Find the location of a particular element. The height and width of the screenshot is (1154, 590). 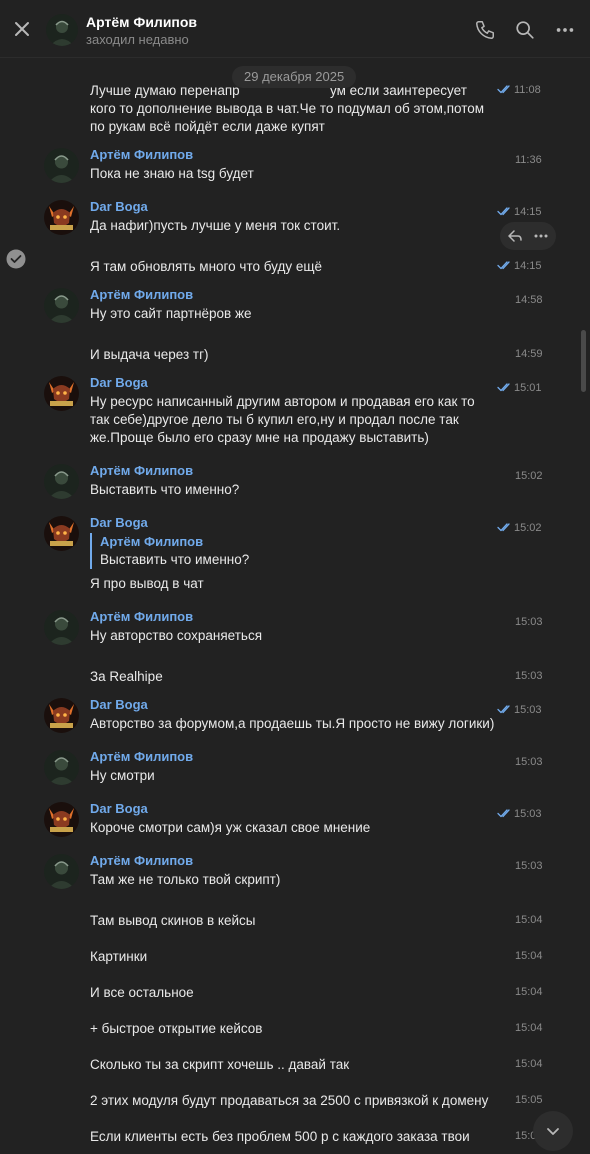

message-text: Ну авторство сохраняеться is located at coordinates (176, 635).